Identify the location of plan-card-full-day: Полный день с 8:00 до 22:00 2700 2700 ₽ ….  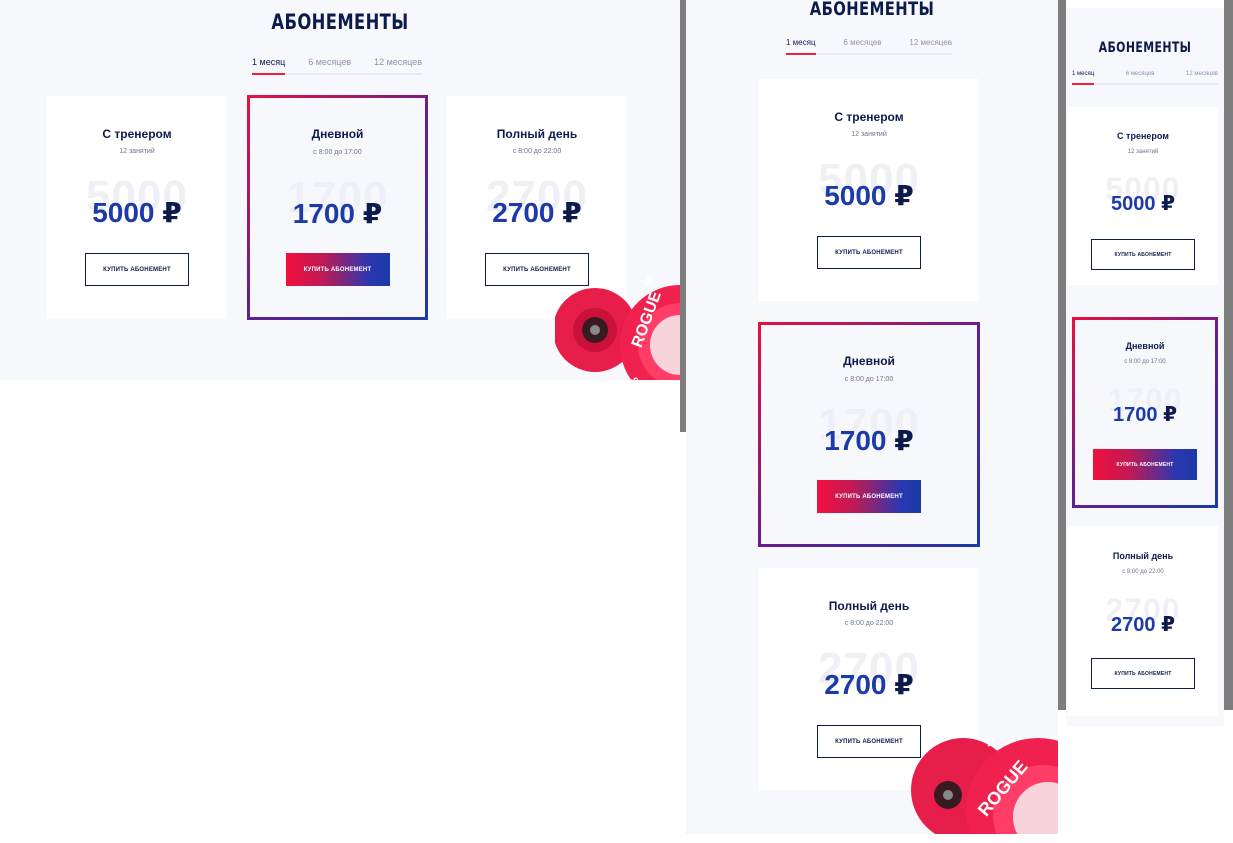
(1143, 621).